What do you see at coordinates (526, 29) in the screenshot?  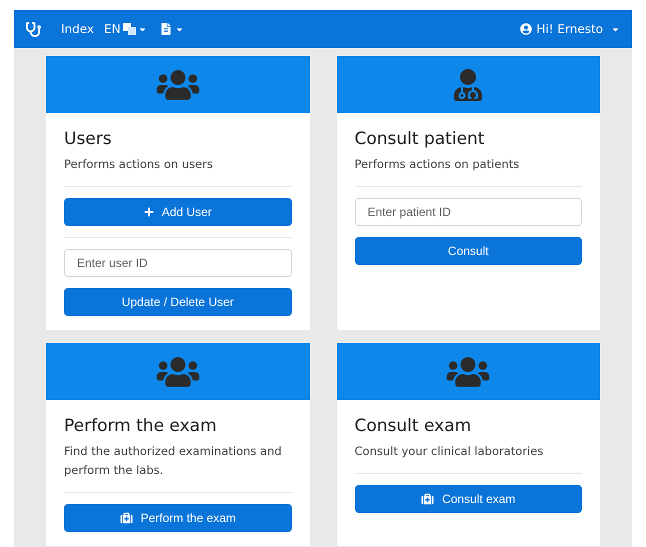 I see `user-icon` at bounding box center [526, 29].